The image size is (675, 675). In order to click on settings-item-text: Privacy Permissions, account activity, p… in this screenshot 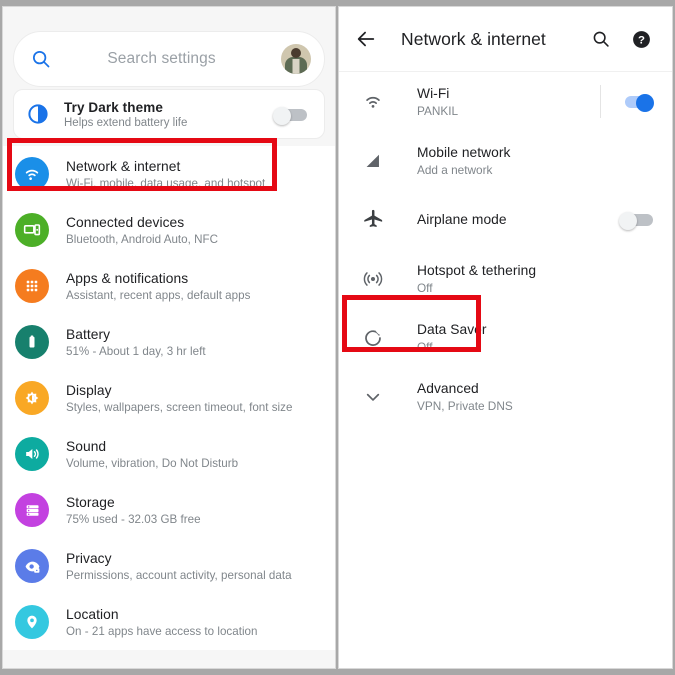, I will do `click(179, 566)`.